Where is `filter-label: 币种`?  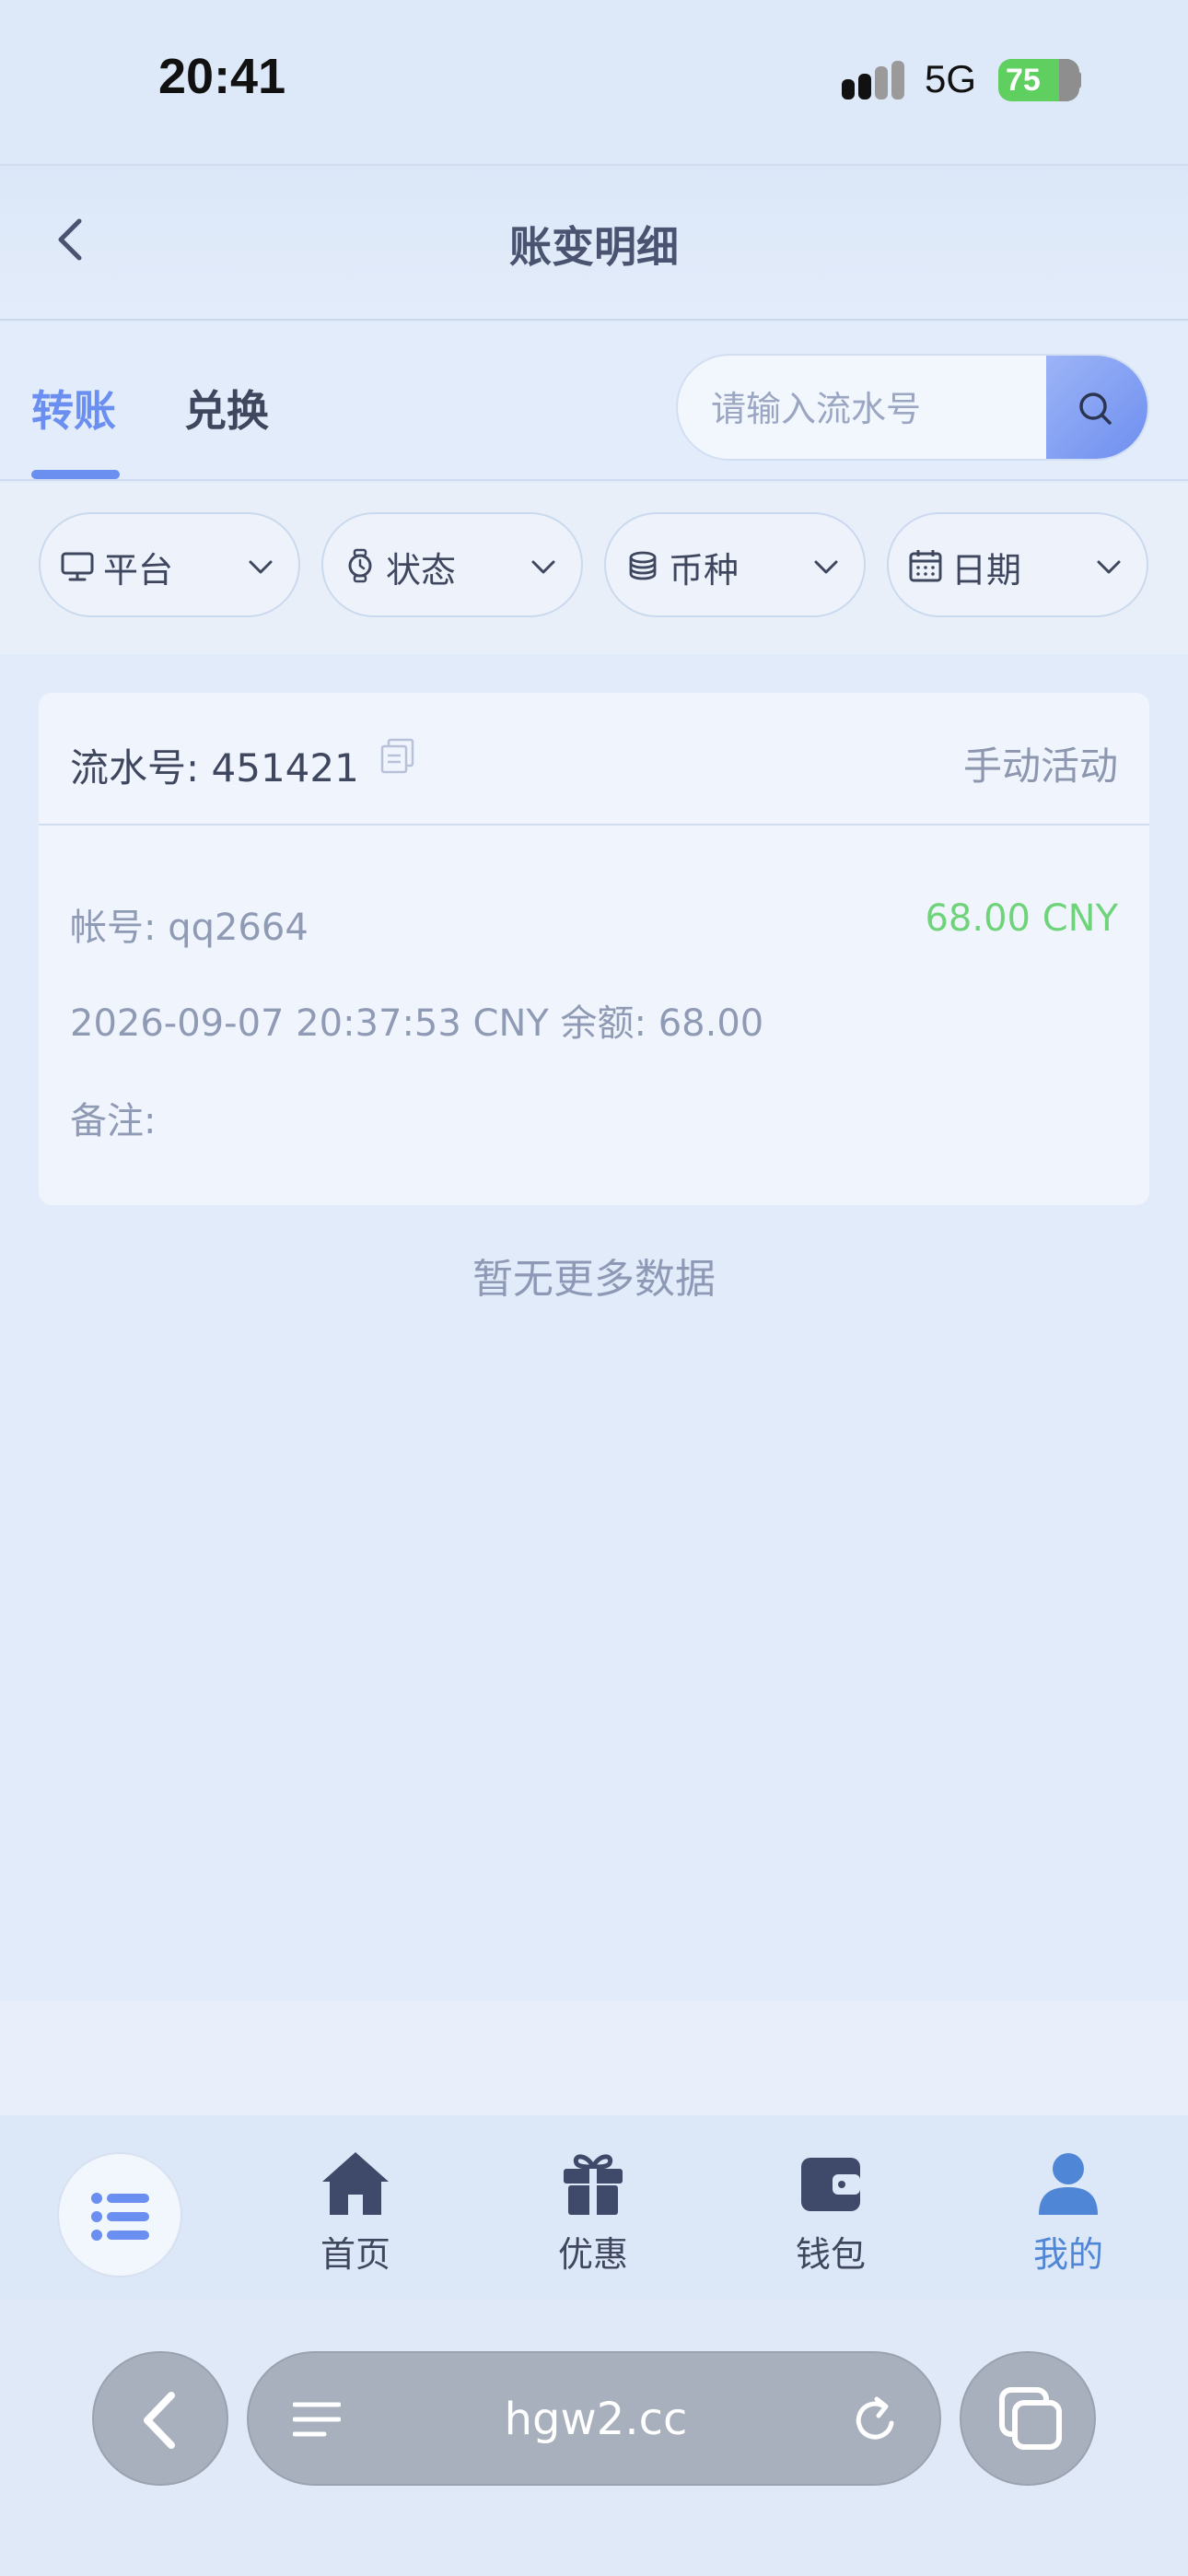 filter-label: 币种 is located at coordinates (705, 570).